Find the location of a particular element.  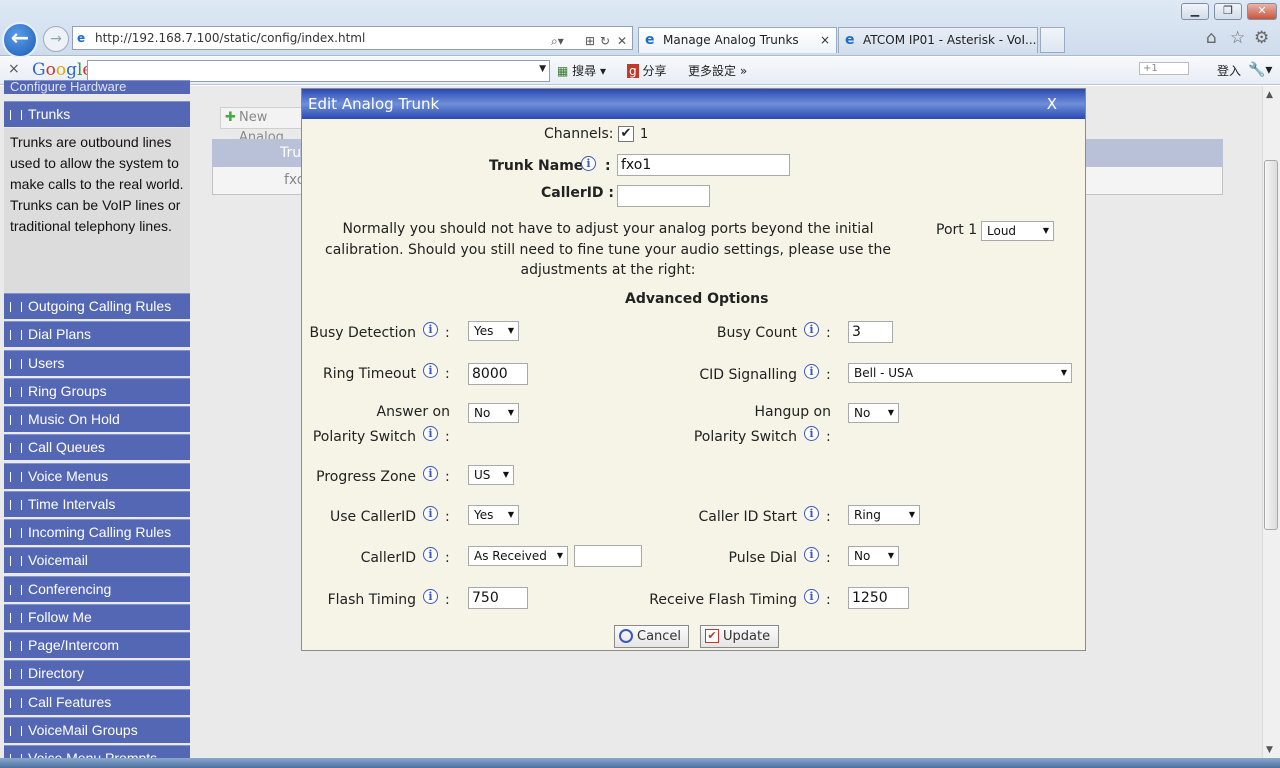

scroll-up-icon: ▲ is located at coordinates (1269, 95).